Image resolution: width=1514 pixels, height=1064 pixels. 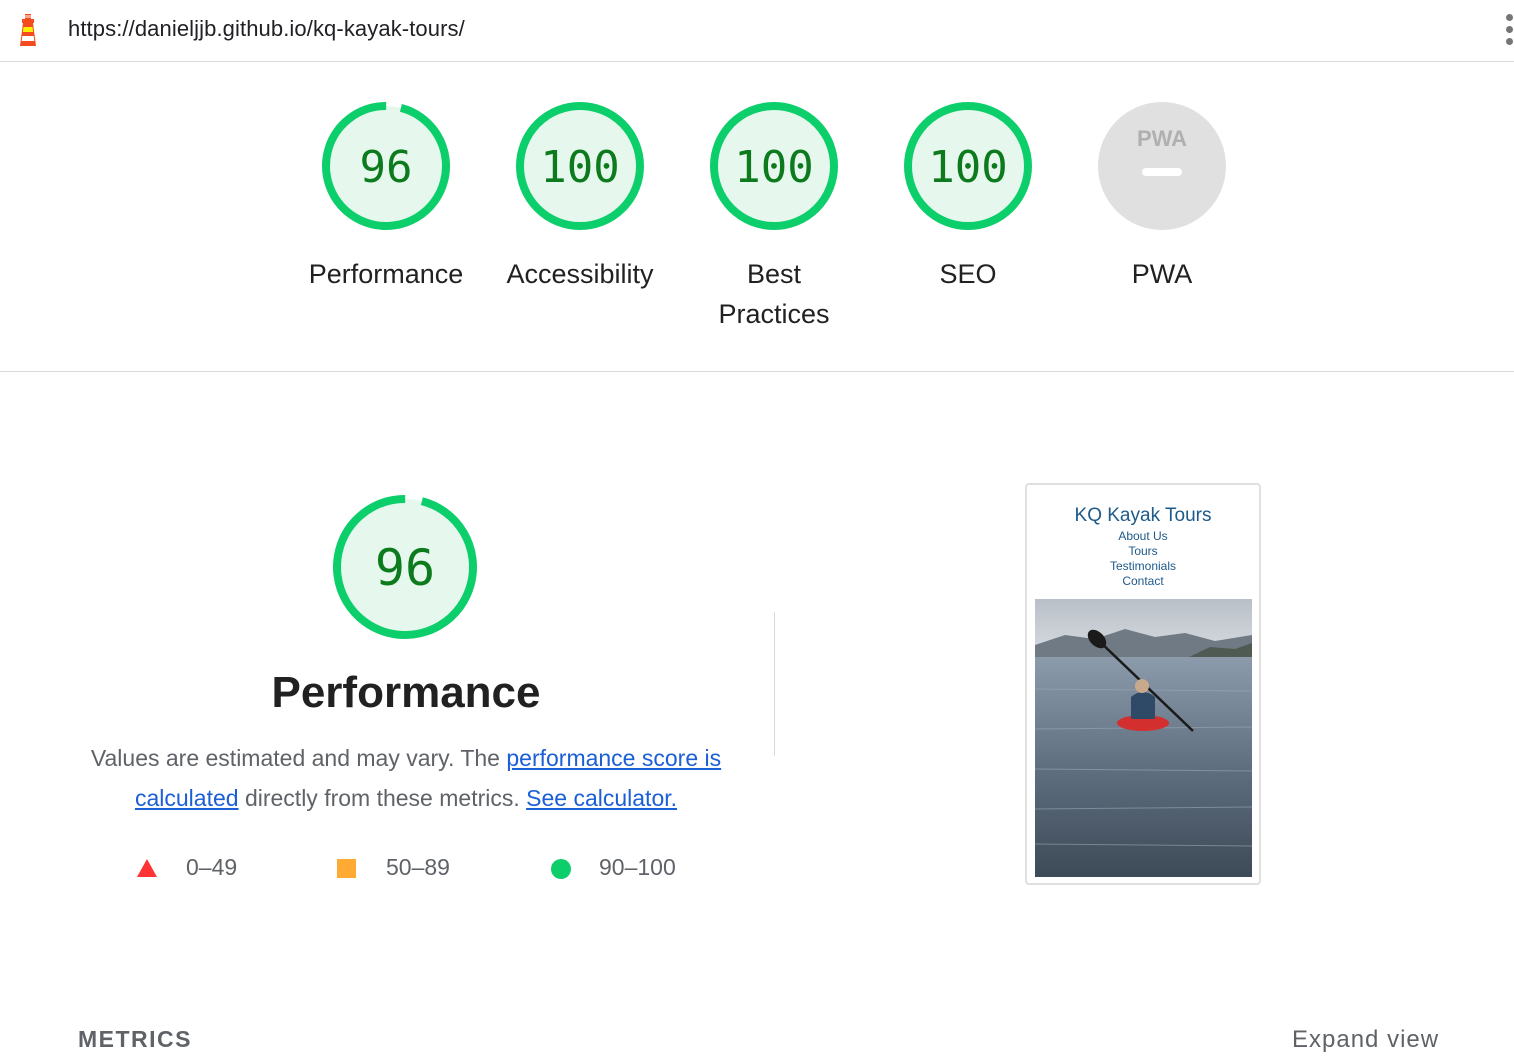 I want to click on gauge-label-accessibility: Accessibility, so click(x=580, y=274).